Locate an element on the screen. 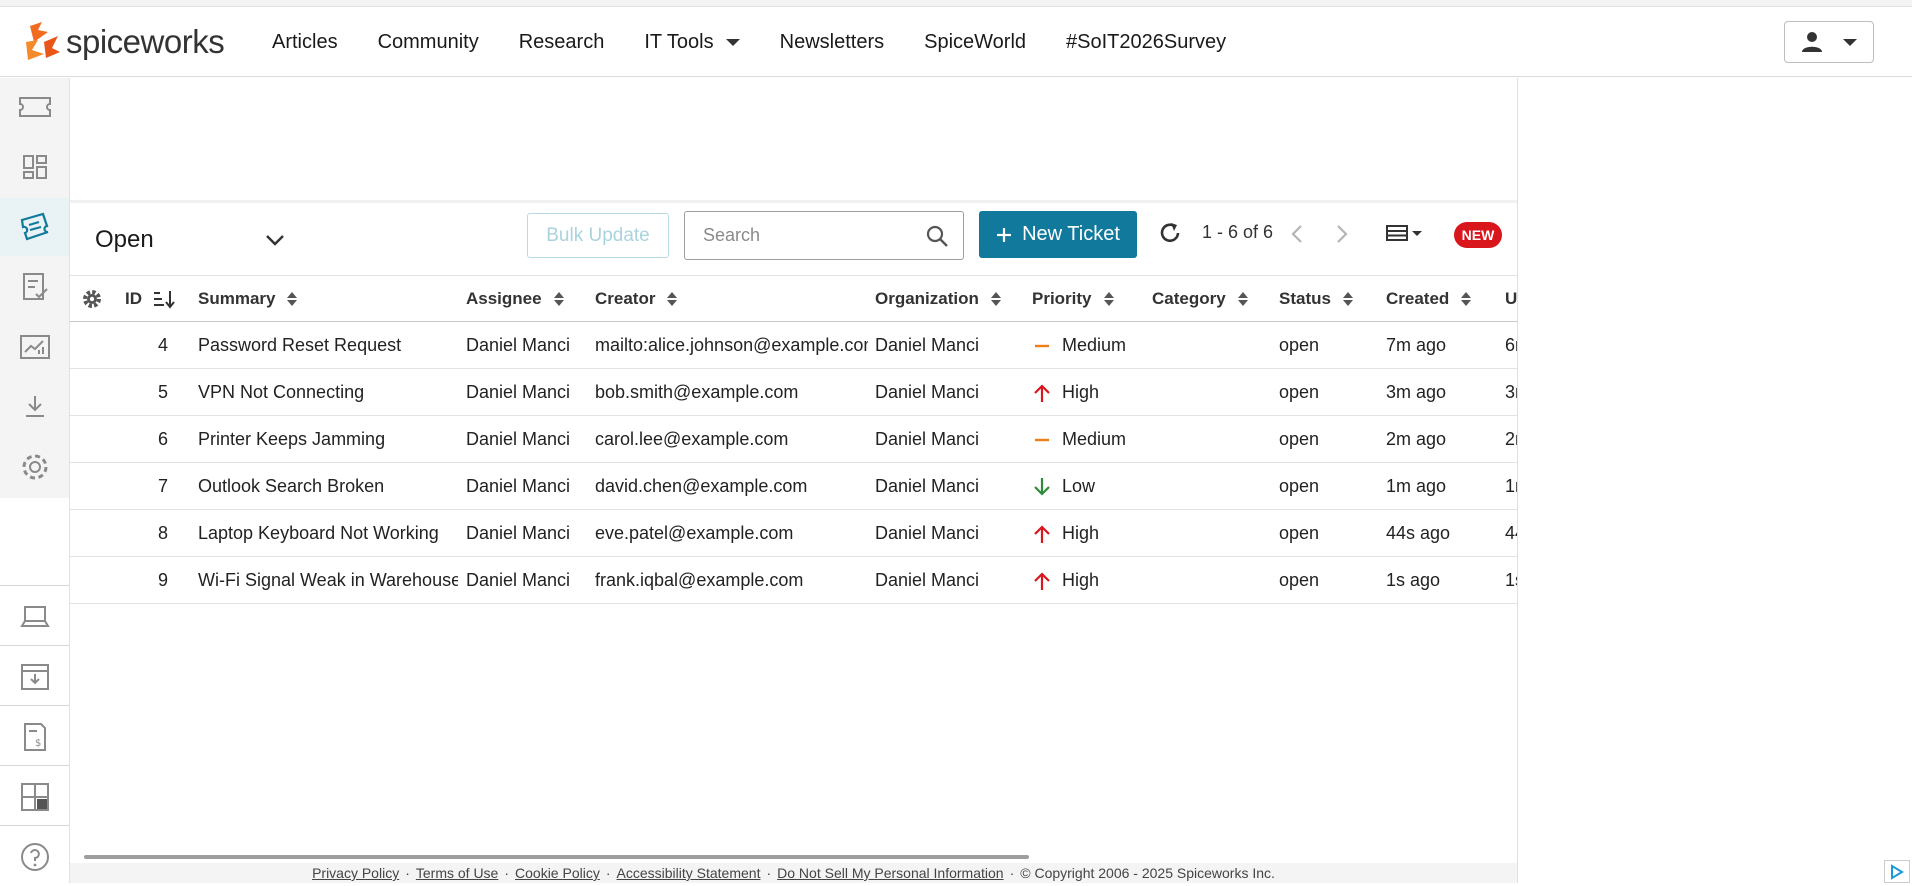 The image size is (1912, 886). do-not-sell-link: Do Not Sell My Personal Information is located at coordinates (890, 873).